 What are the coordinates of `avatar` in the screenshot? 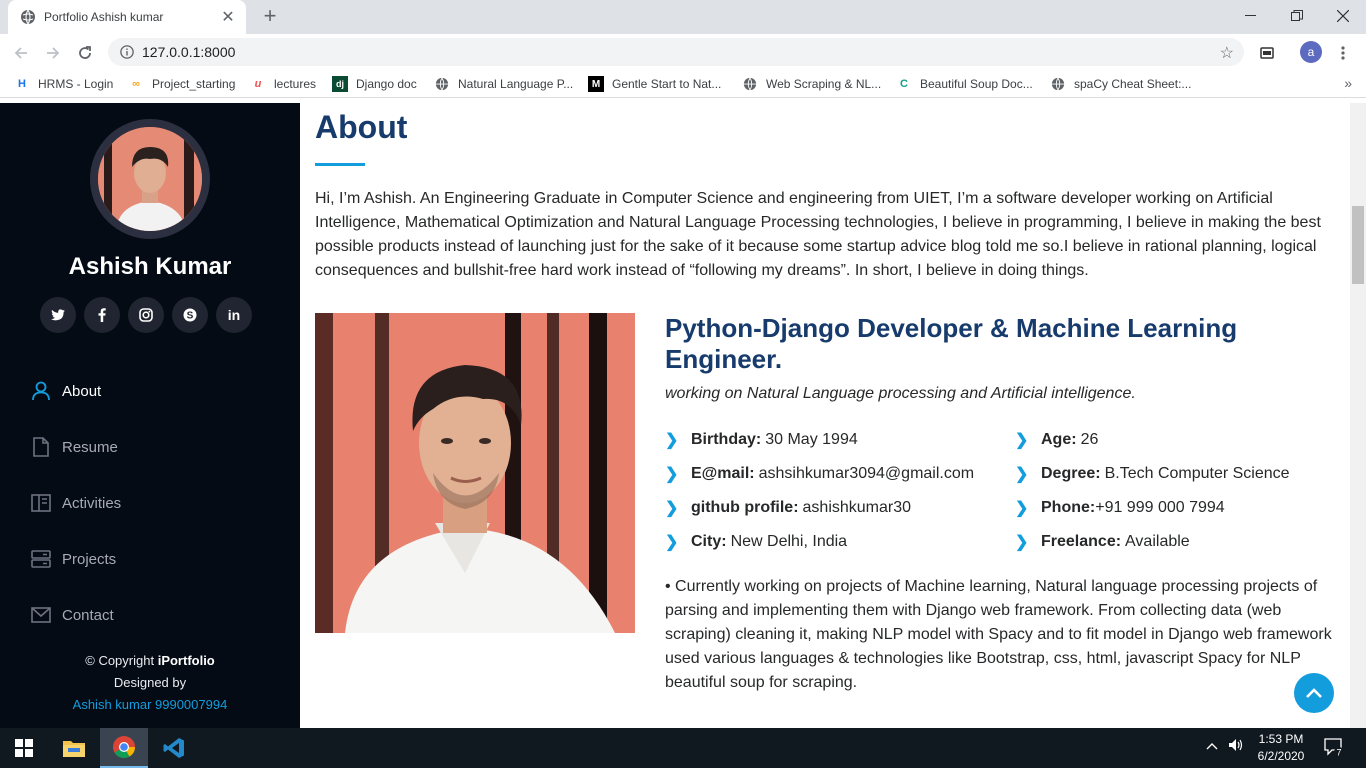 It's located at (150, 179).